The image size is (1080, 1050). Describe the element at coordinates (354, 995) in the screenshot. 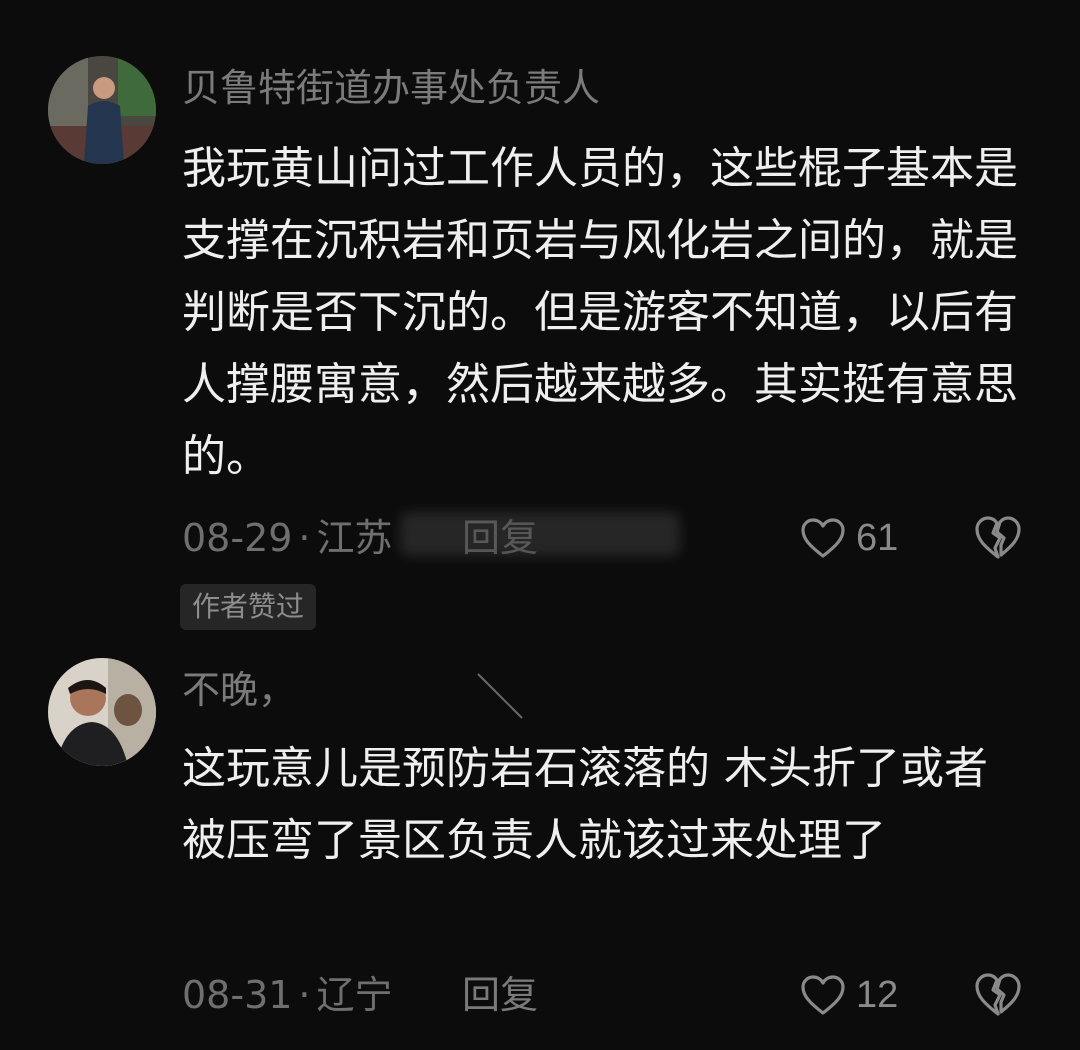

I see `comment-location: 辽宁` at that location.